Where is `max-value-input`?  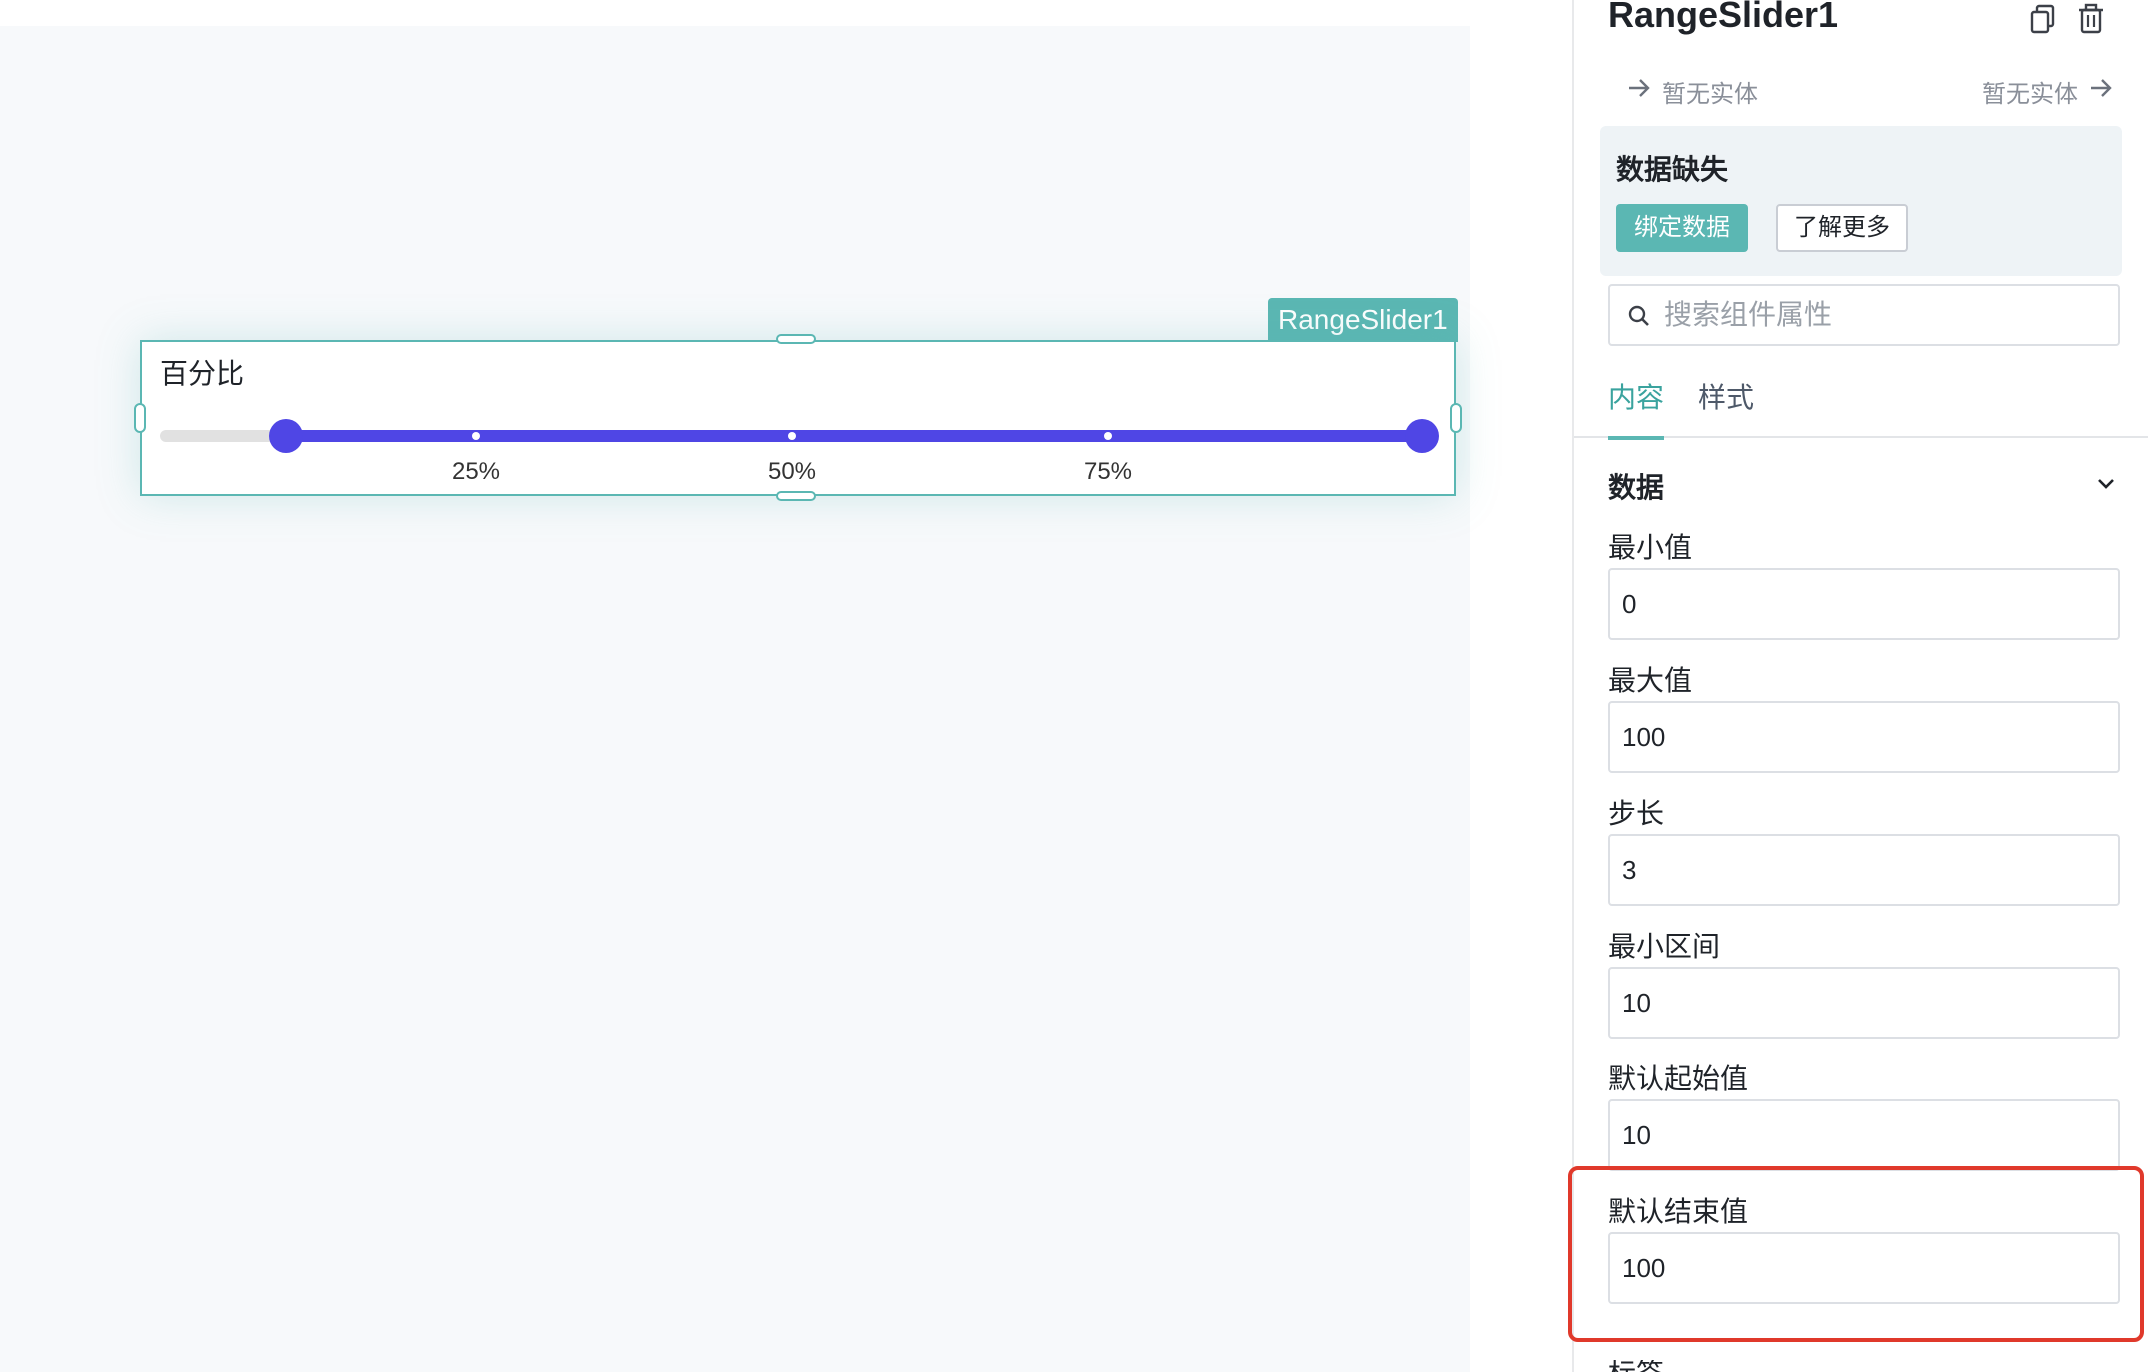
max-value-input is located at coordinates (1864, 737).